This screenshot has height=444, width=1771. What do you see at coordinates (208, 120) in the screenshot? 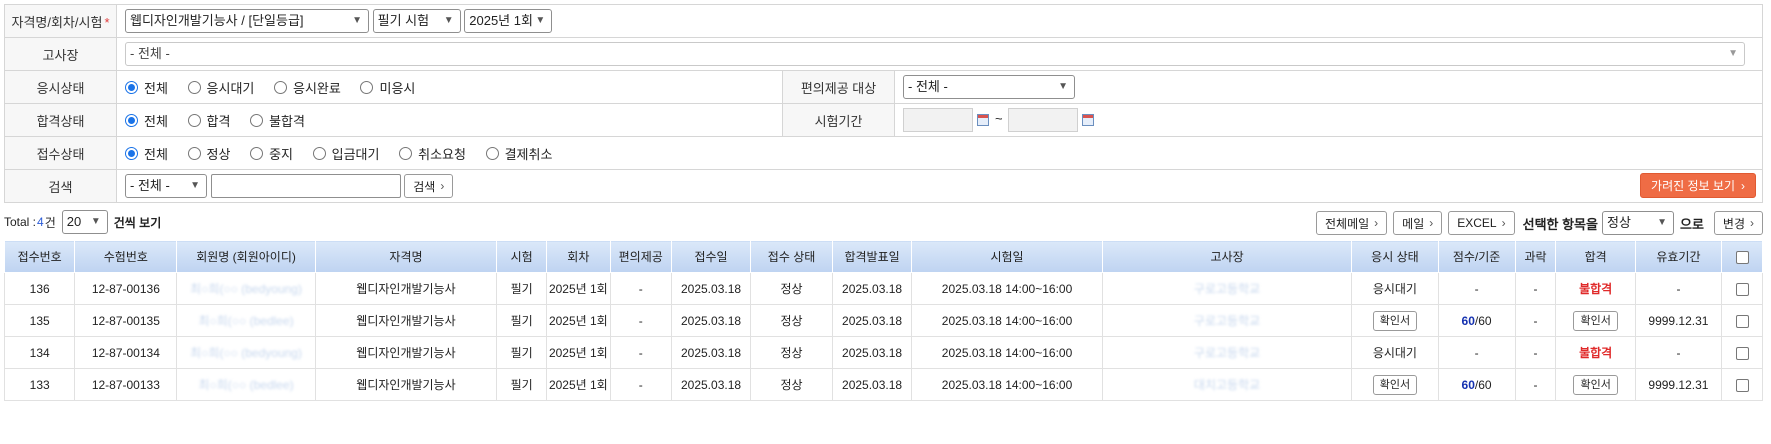
I see `radio-pass: 합격` at bounding box center [208, 120].